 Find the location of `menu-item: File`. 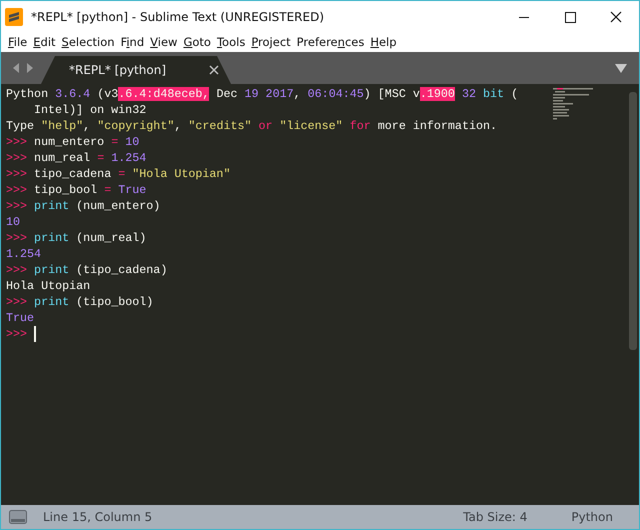

menu-item: File is located at coordinates (17, 42).